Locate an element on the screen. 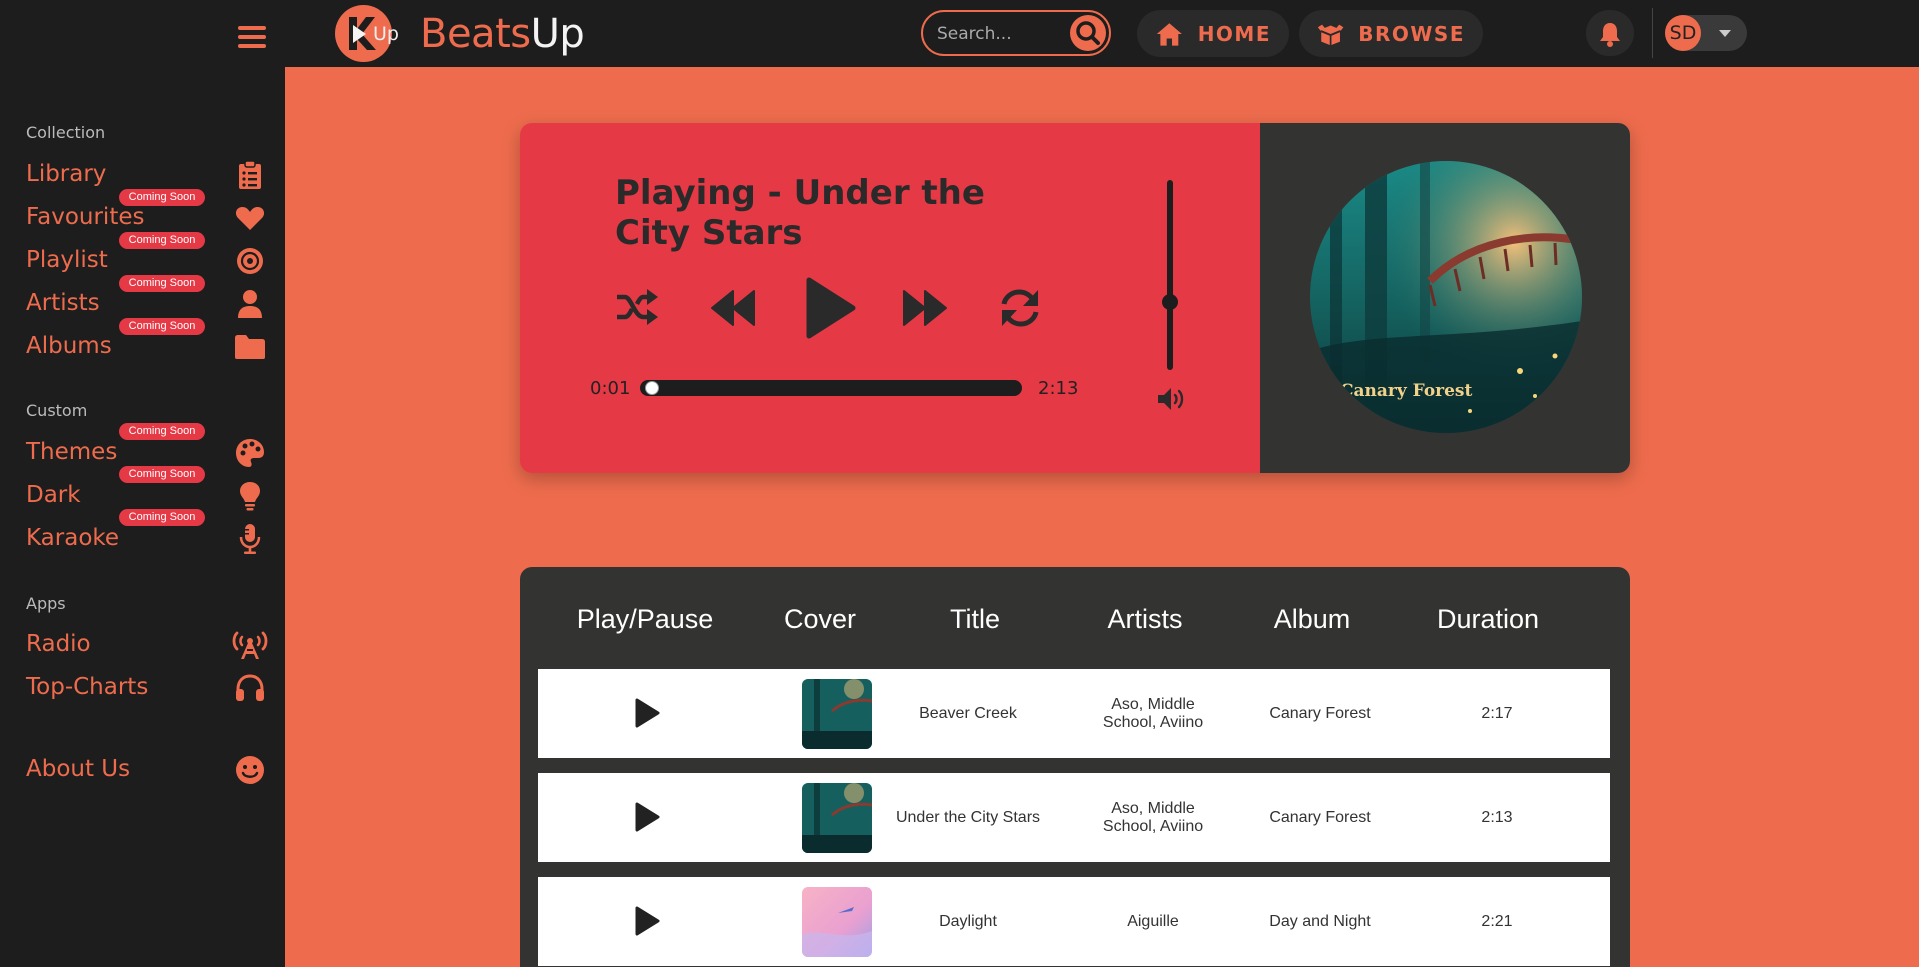  divider is located at coordinates (1652, 33).